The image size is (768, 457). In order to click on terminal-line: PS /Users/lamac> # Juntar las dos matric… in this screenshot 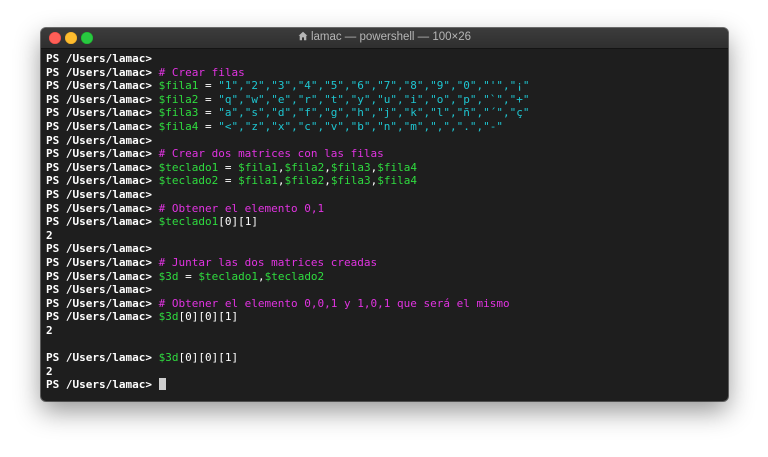, I will do `click(385, 263)`.